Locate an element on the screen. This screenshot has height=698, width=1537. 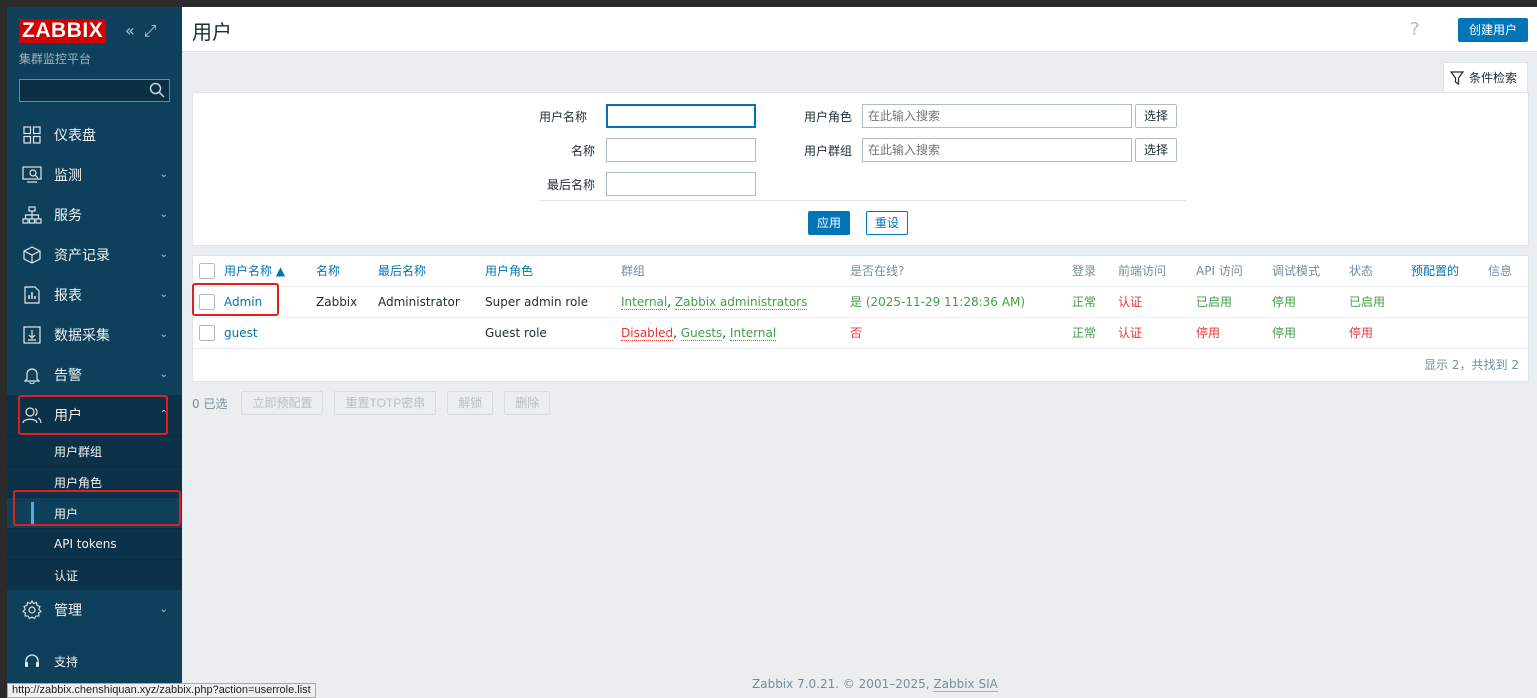
submenu-item-authentication: 认证 is located at coordinates (94, 574).